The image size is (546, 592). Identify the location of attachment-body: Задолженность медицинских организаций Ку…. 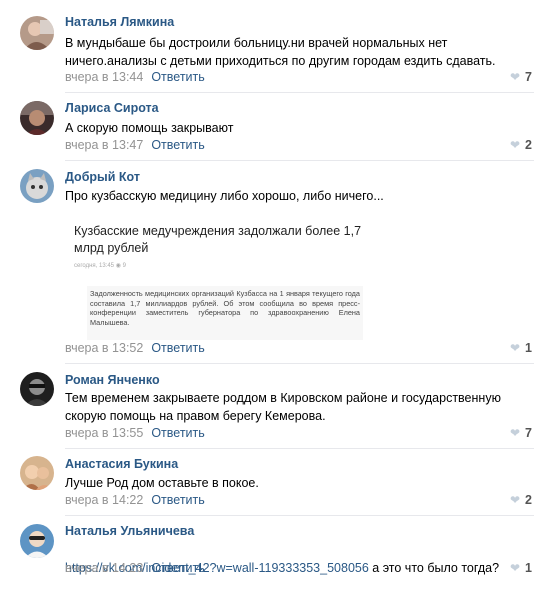
(225, 313).